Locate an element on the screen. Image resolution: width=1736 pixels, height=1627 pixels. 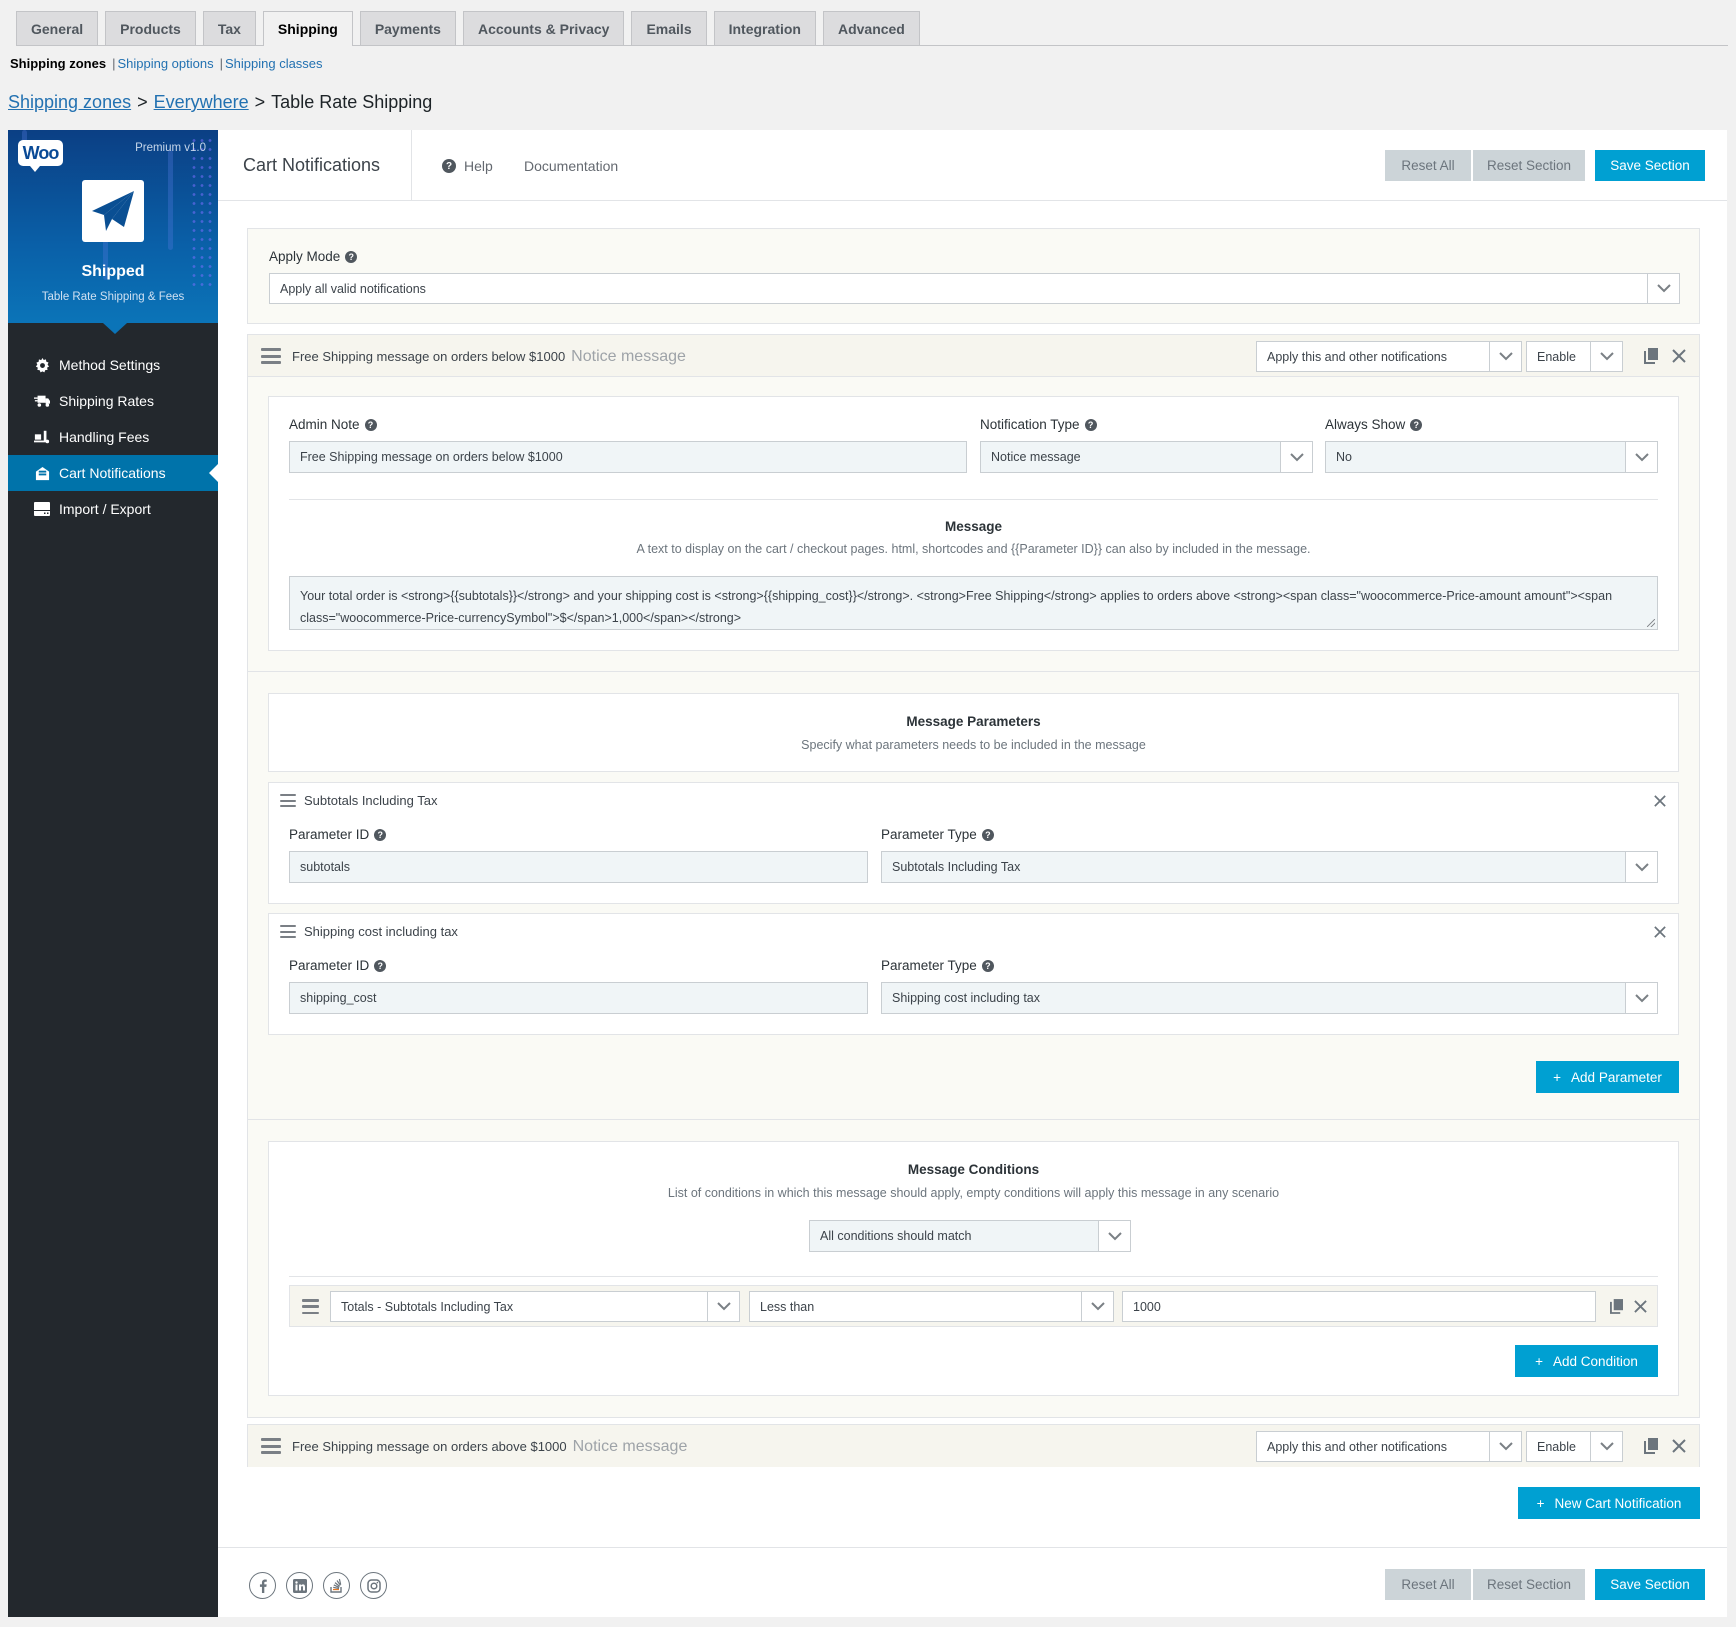
tab-tax: Tax is located at coordinates (229, 28).